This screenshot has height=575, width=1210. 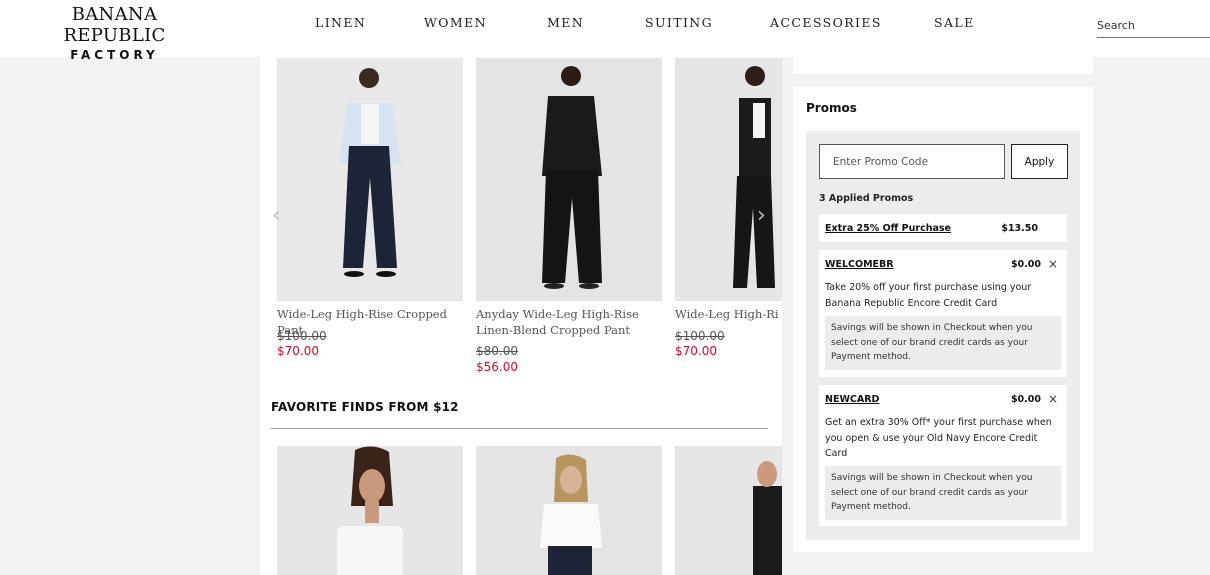 I want to click on summary-card-bottom, so click(x=943, y=65).